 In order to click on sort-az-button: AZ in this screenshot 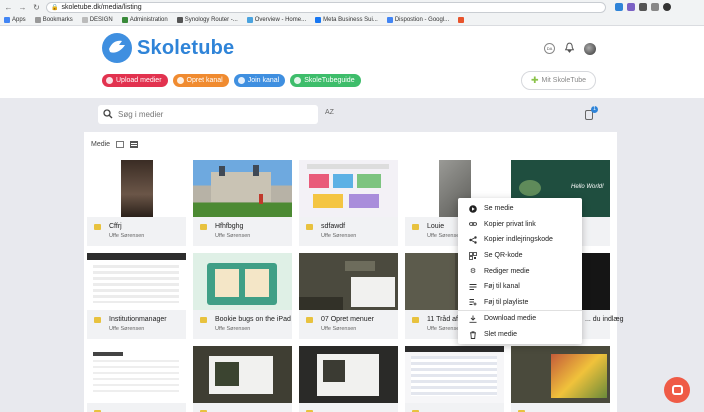, I will do `click(329, 112)`.